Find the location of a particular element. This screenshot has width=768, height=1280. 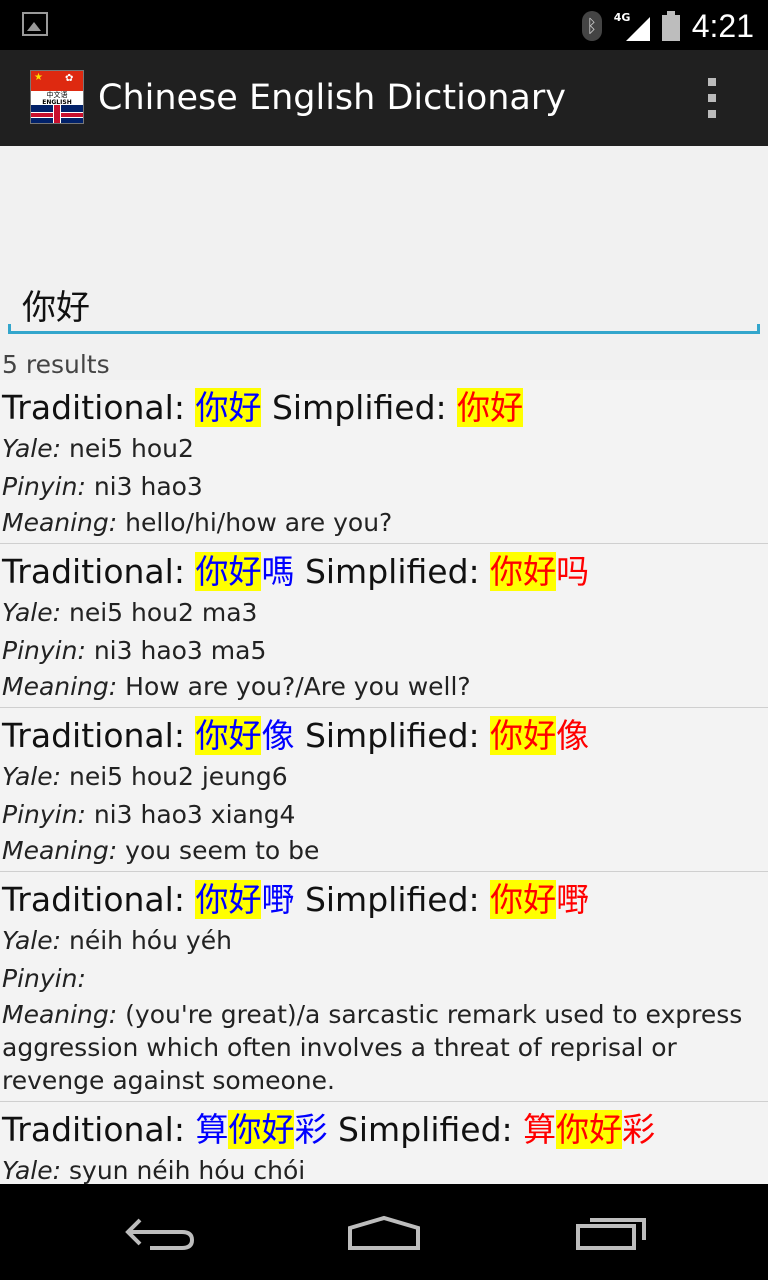

search-field is located at coordinates (384, 305).